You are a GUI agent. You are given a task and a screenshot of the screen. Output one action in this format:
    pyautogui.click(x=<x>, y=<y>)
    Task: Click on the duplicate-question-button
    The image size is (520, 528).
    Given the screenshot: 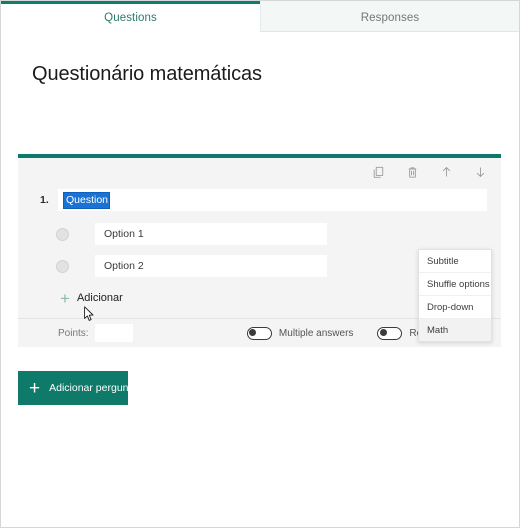 What is the action you would take?
    pyautogui.click(x=378, y=172)
    